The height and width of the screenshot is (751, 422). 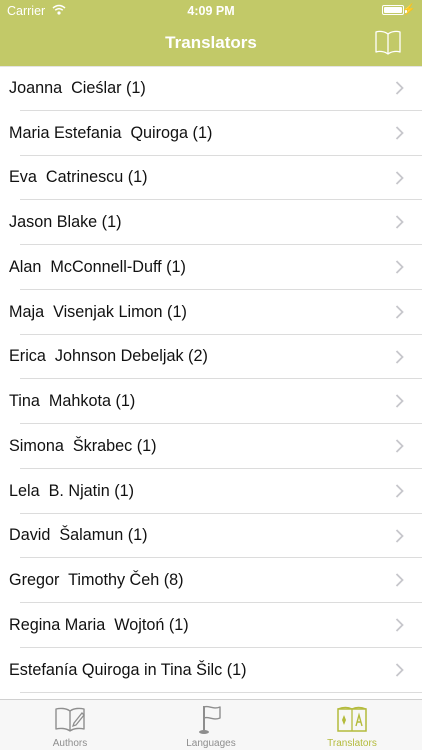 I want to click on page-title: Translators, so click(x=211, y=42).